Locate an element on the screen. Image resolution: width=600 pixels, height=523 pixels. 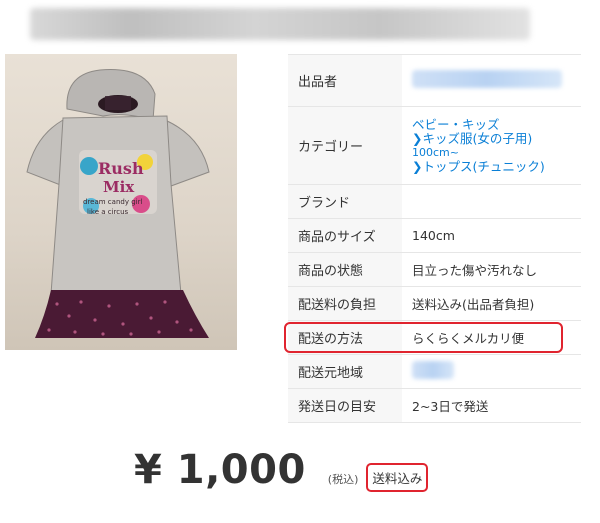
row-brand: ブランド is located at coordinates (434, 201).